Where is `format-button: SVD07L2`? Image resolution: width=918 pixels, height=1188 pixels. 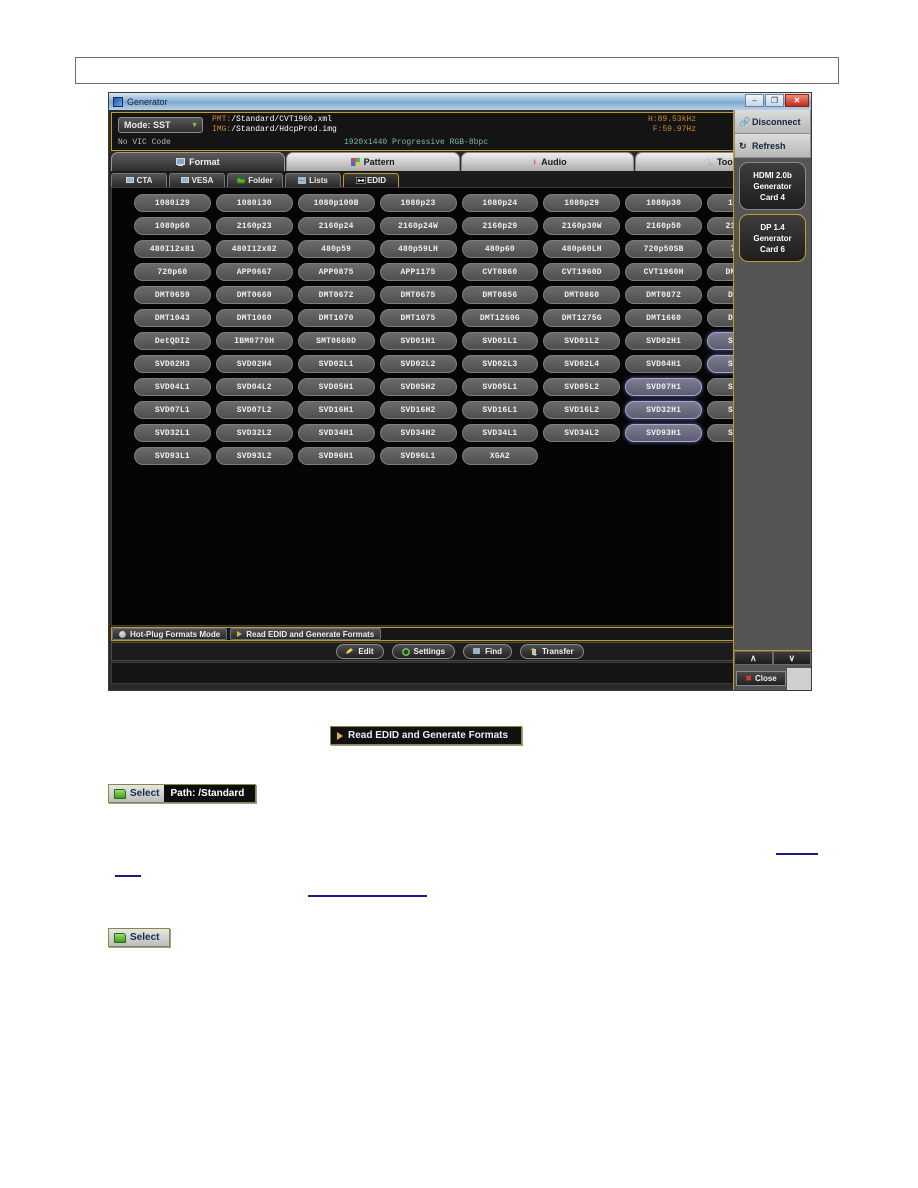
format-button: SVD07L2 is located at coordinates (254, 410).